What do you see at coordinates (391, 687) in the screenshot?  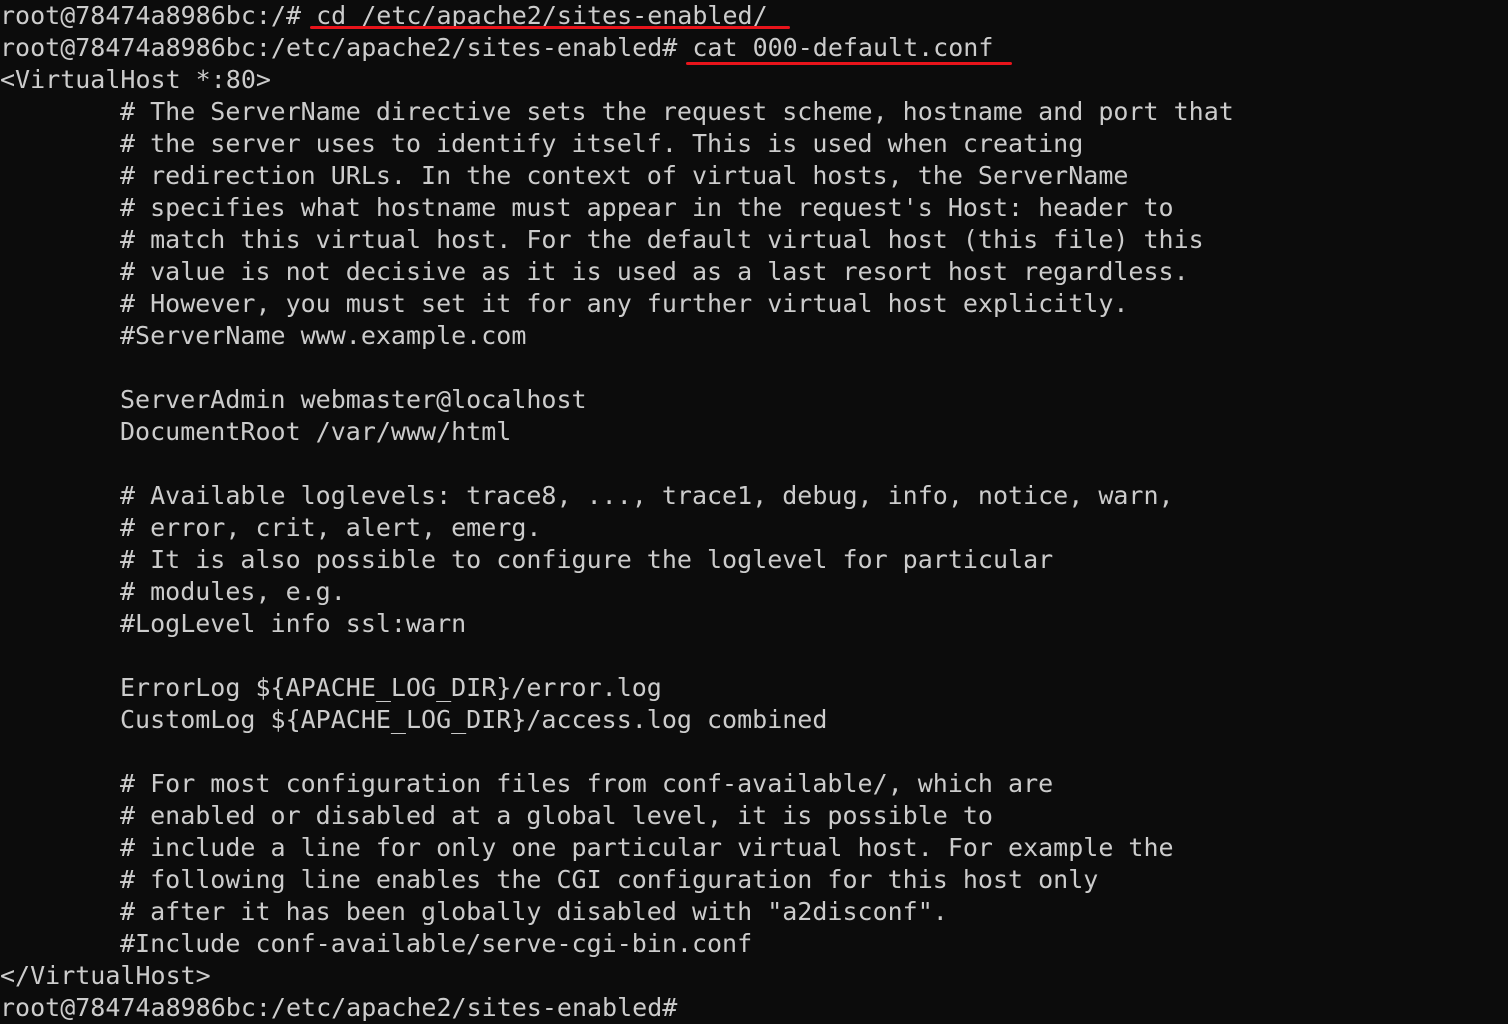 I see `config-line: ErrorLog ${APACHE_LOG_DIR}/error.log` at bounding box center [391, 687].